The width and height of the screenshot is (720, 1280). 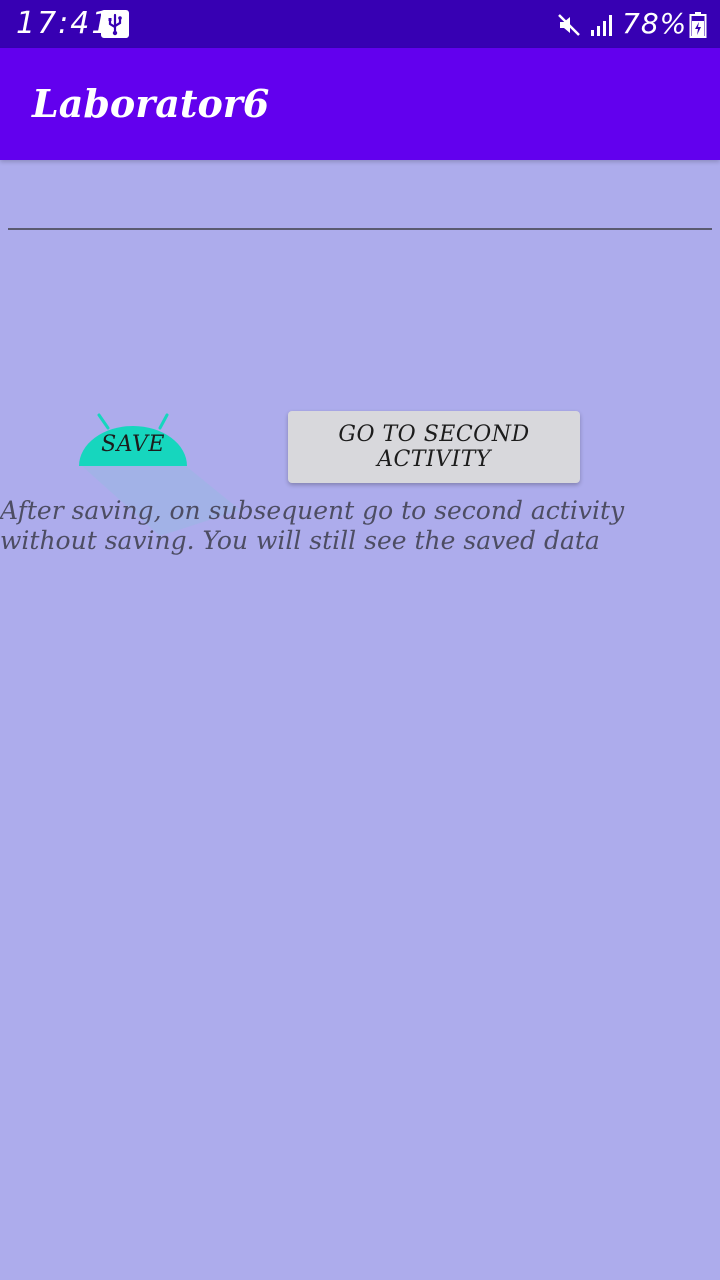 What do you see at coordinates (115, 24) in the screenshot?
I see `usb-icon` at bounding box center [115, 24].